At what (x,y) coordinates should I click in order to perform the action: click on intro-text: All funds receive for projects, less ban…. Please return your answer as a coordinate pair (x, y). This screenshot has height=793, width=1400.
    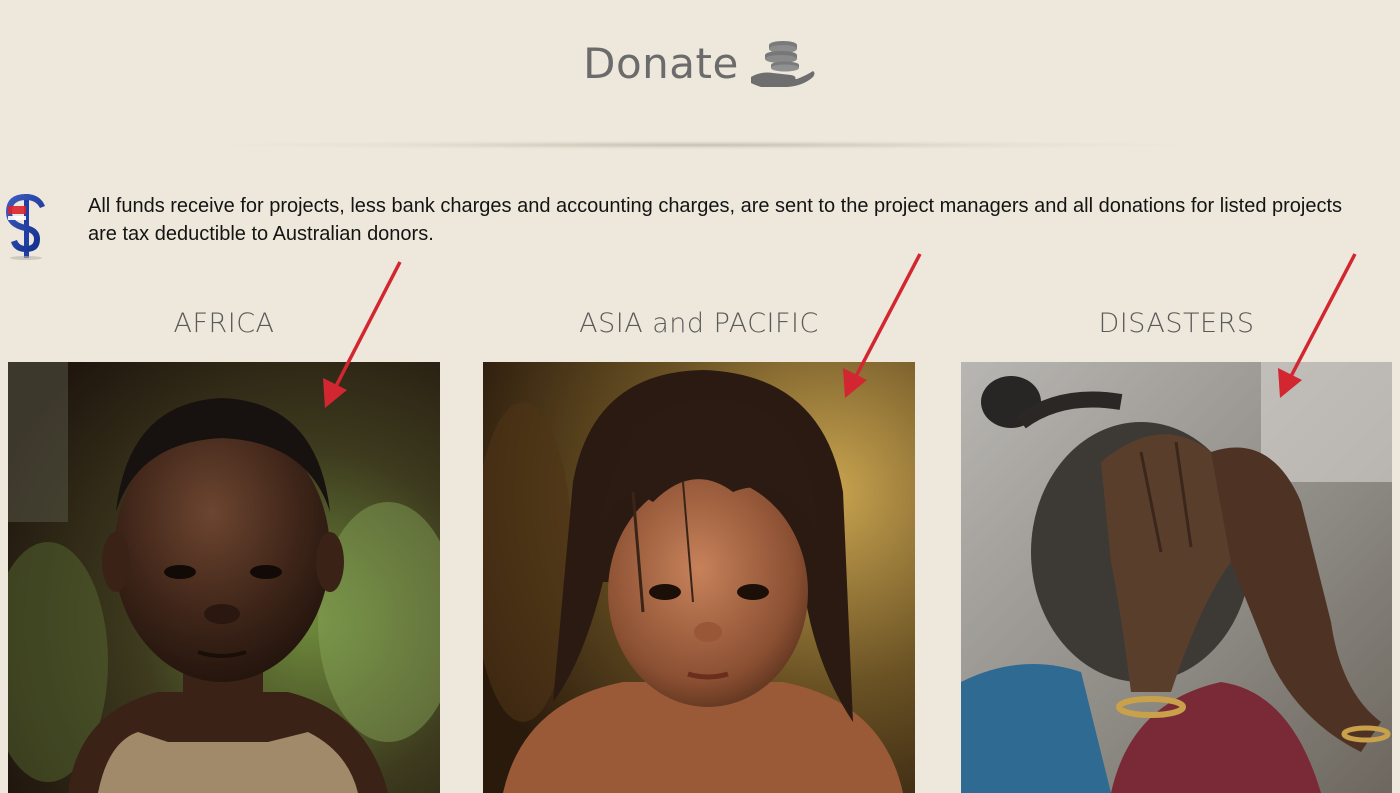
    Looking at the image, I should click on (715, 220).